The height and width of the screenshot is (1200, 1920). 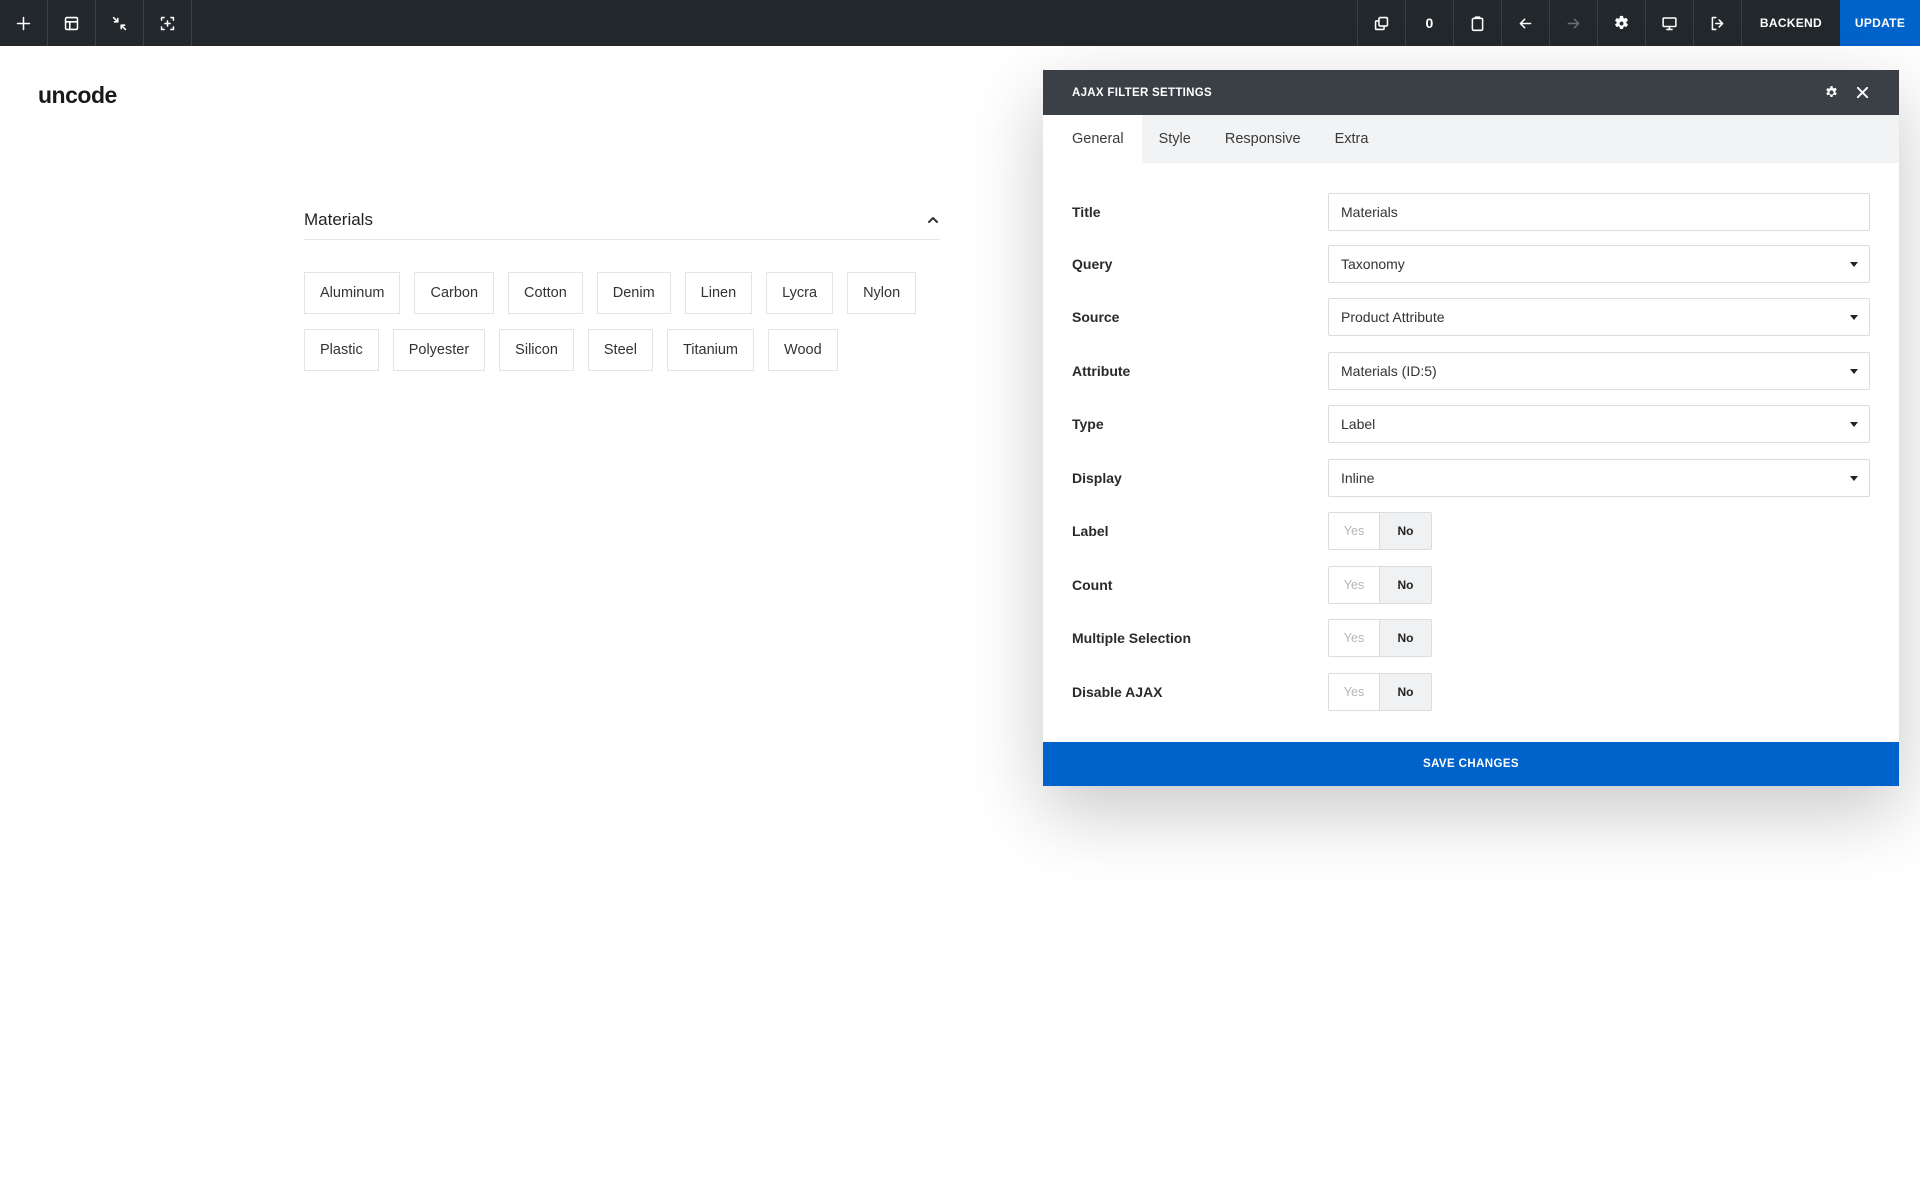 I want to click on backend-button: BACKEND, so click(x=1790, y=23).